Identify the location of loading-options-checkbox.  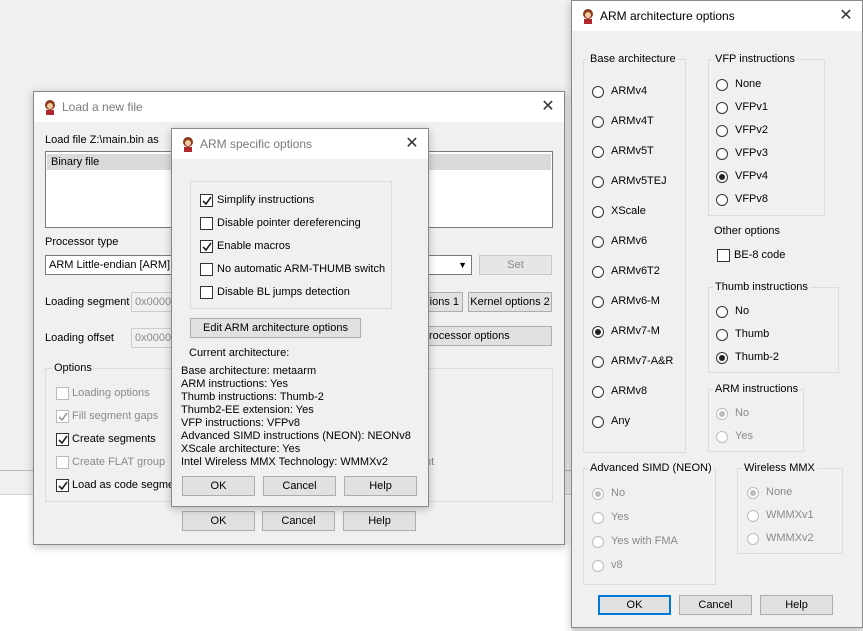
(62, 393).